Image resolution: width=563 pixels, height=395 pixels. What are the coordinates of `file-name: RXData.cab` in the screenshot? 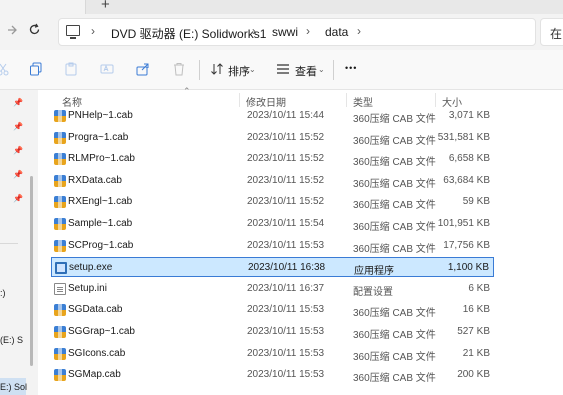 It's located at (95, 180).